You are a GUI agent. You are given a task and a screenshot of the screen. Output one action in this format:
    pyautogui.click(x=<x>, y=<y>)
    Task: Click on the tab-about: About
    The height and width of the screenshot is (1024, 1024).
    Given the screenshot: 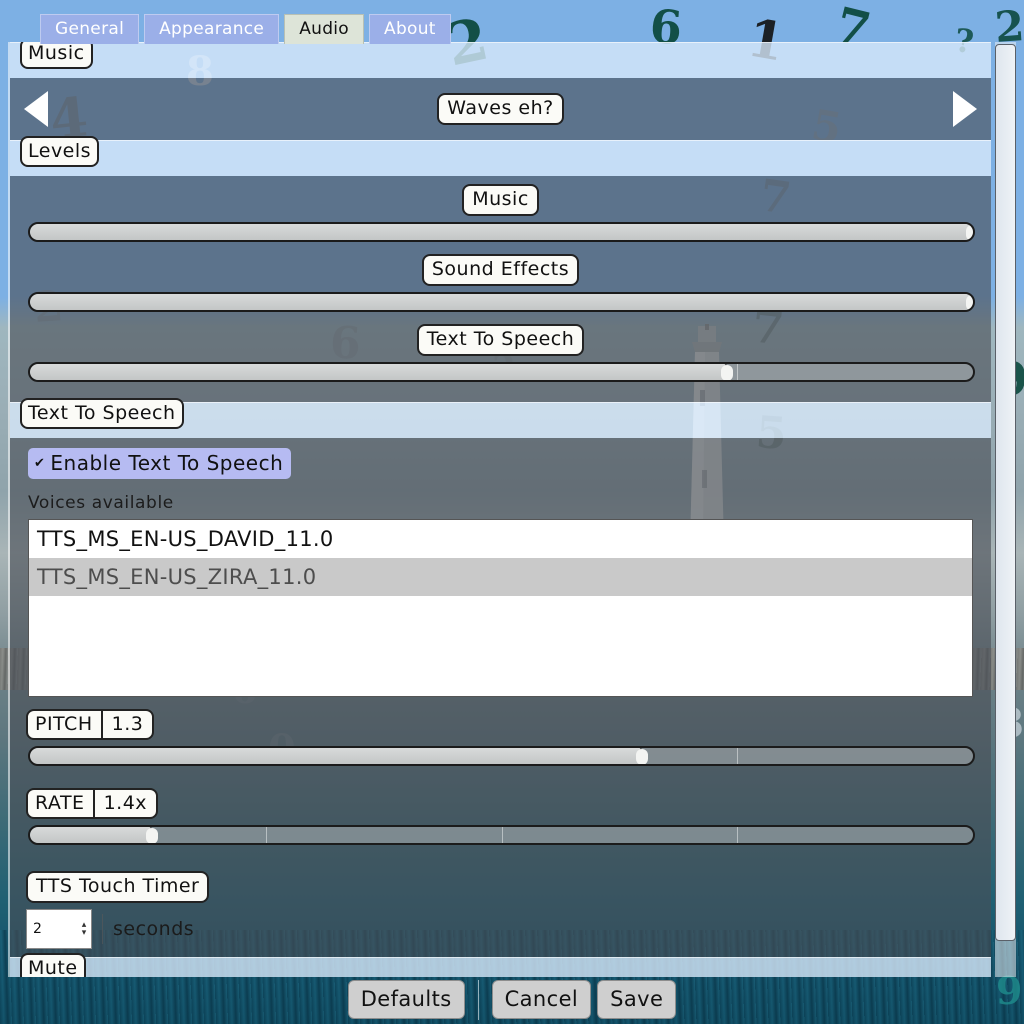 What is the action you would take?
    pyautogui.click(x=410, y=29)
    